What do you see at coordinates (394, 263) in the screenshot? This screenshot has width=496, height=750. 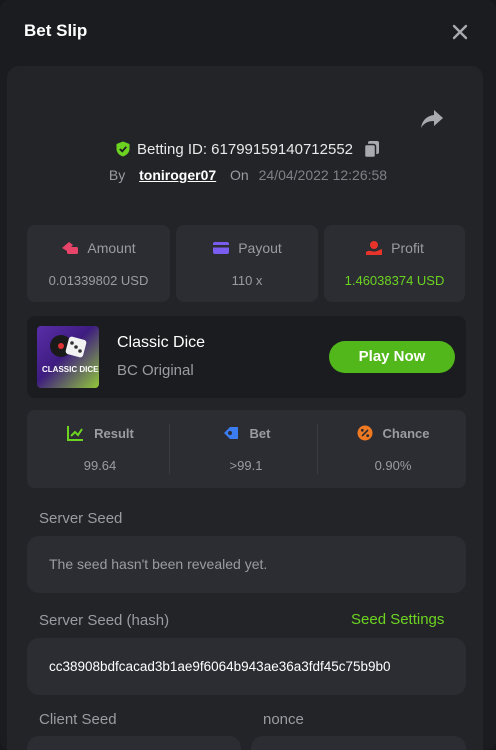 I see `stat-profit: Profit 1.46038374 USD` at bounding box center [394, 263].